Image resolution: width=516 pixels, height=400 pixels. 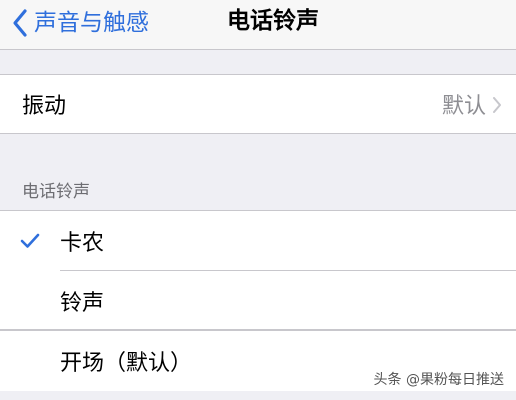 What do you see at coordinates (30, 240) in the screenshot?
I see `checkmark-icon` at bounding box center [30, 240].